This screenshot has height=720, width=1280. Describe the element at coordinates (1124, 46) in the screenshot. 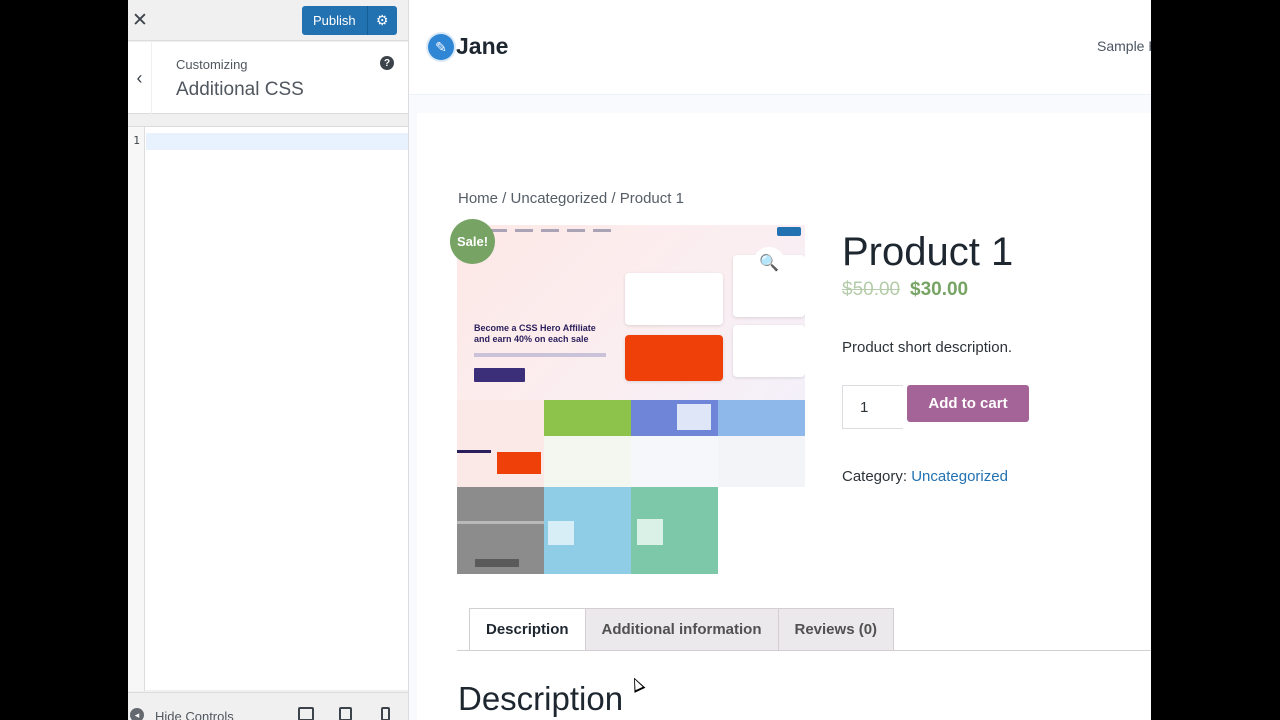

I see `nav-item-sample-page: Sample P` at that location.